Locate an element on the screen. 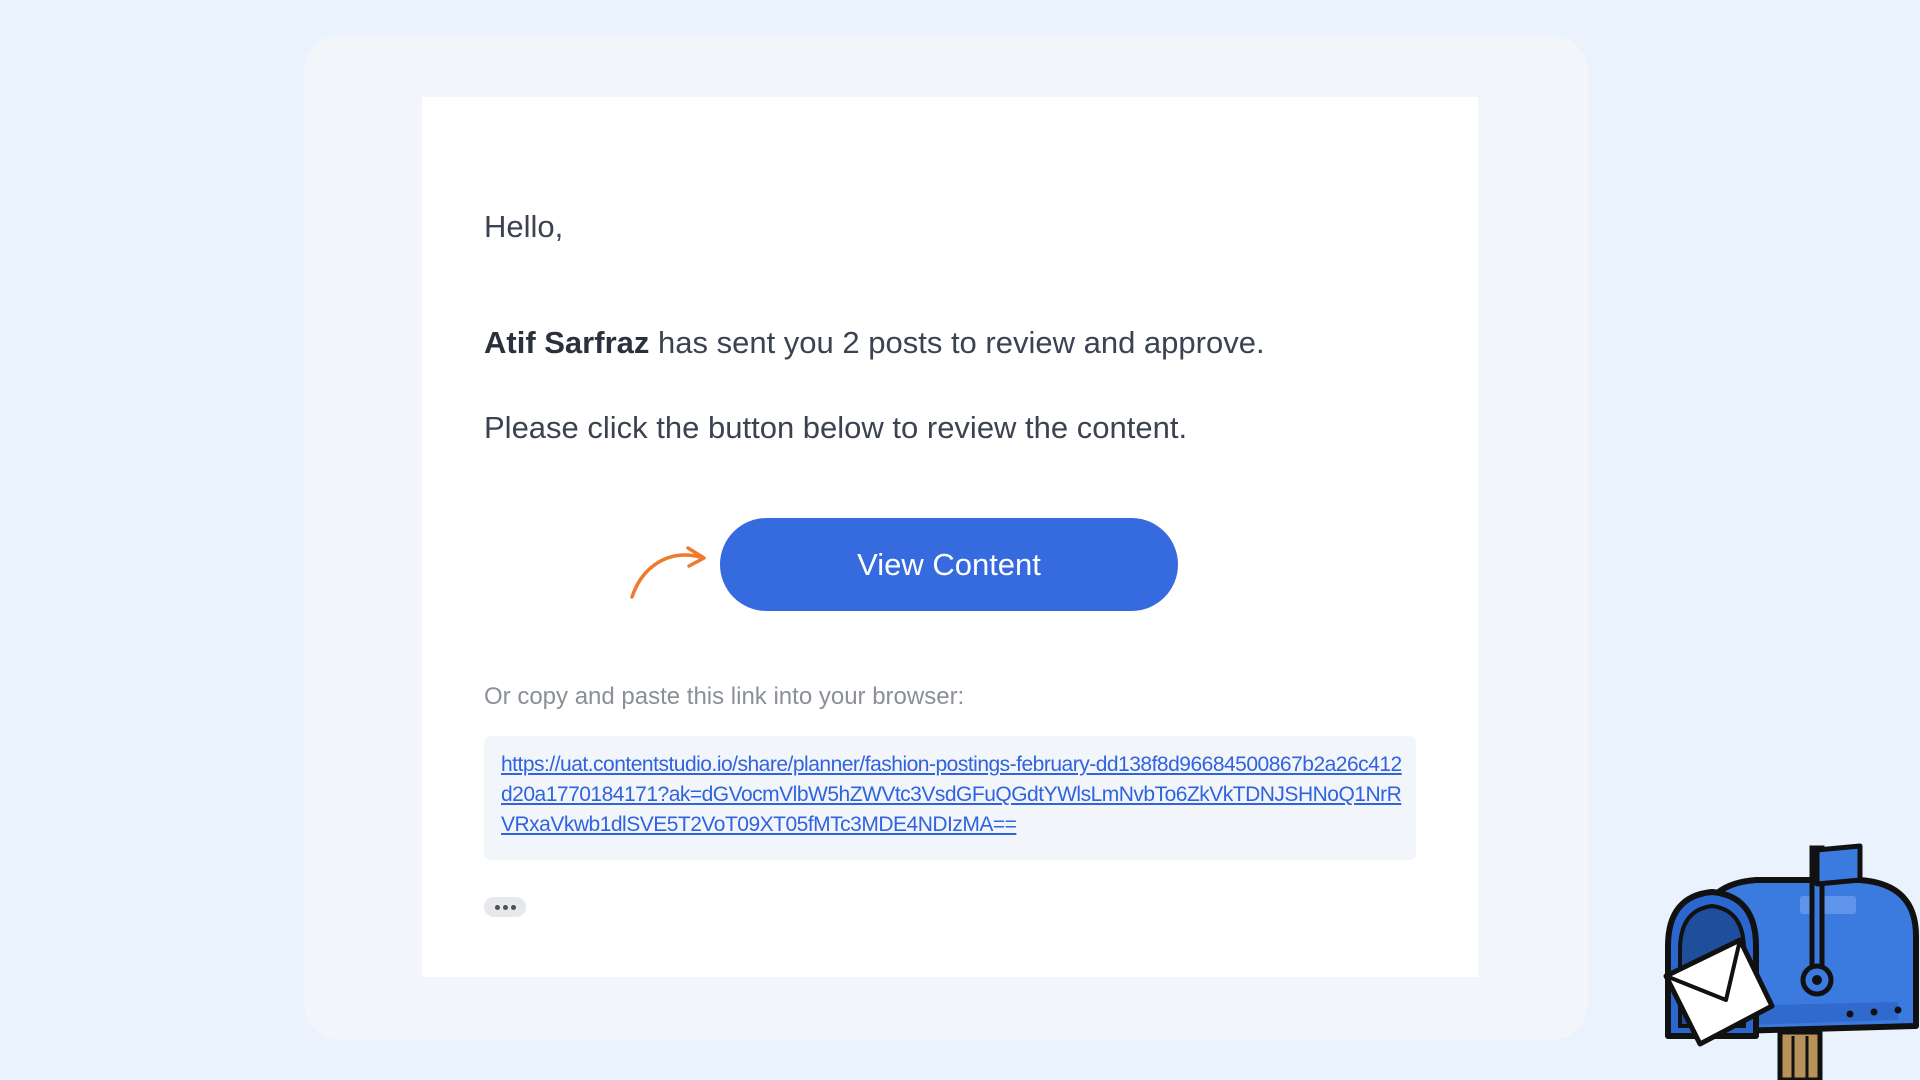 This screenshot has width=1920, height=1080. greeting-text: Hello, is located at coordinates (524, 226).